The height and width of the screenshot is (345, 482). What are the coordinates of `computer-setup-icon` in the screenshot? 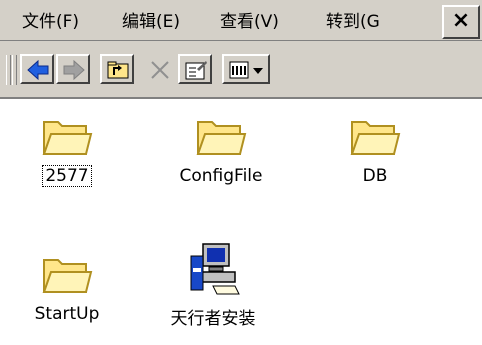 It's located at (215, 269).